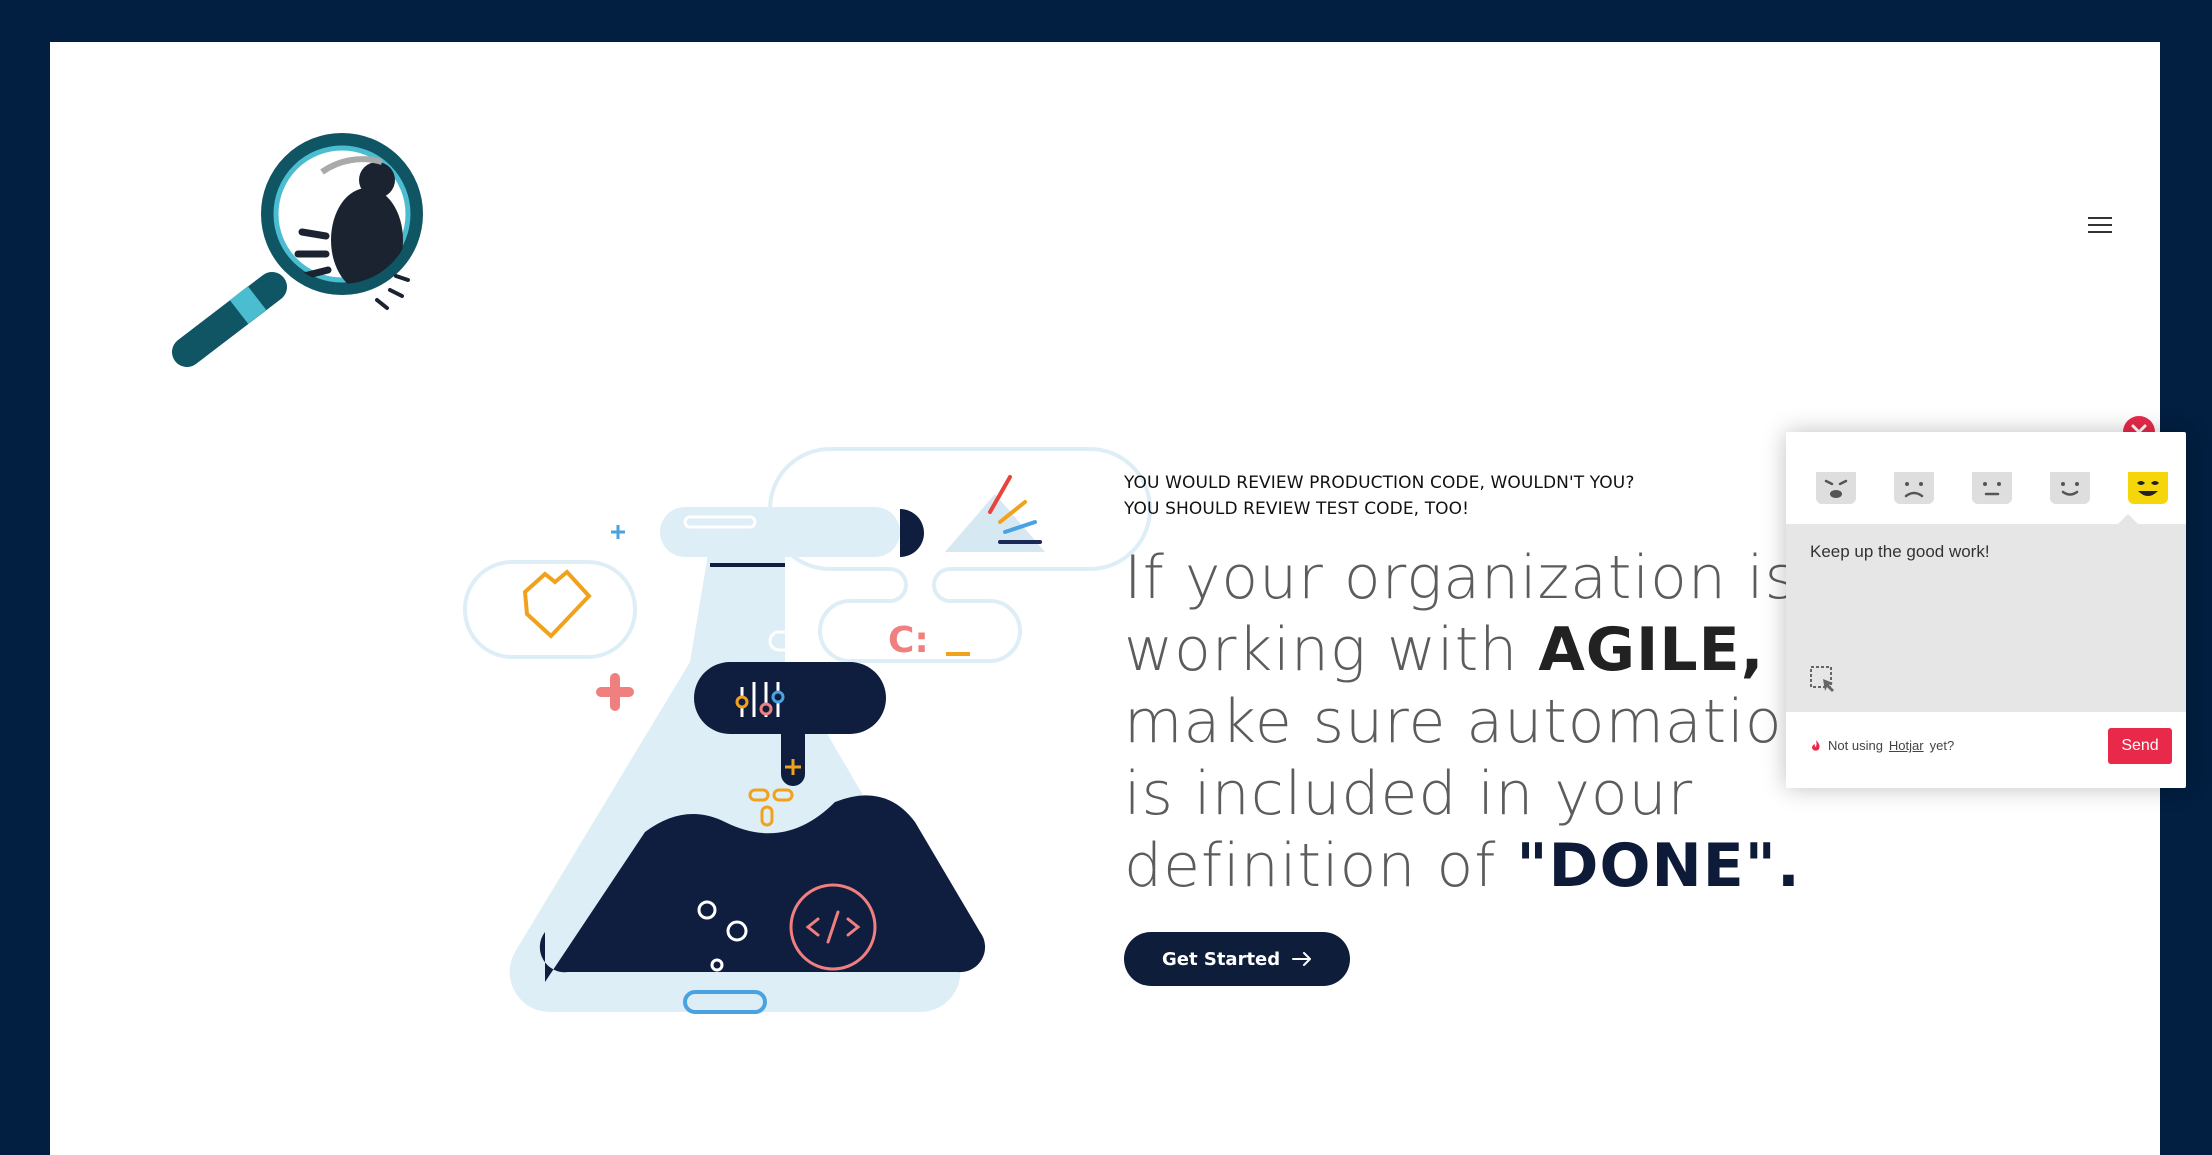  Describe the element at coordinates (1992, 488) in the screenshot. I see `neutral-icon` at that location.